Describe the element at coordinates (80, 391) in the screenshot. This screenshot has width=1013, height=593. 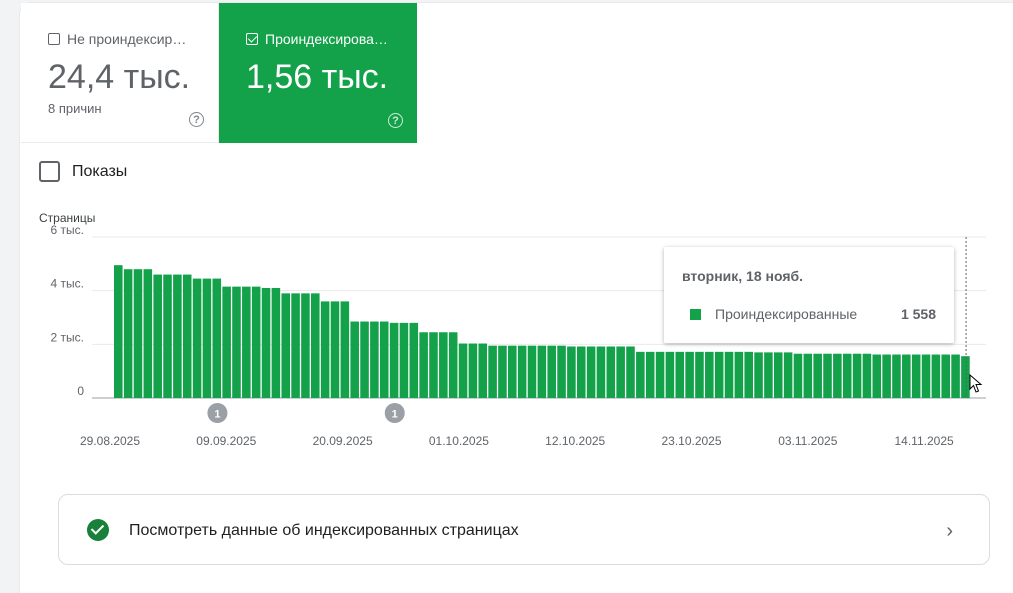
I see `y-tick-label: 0` at that location.